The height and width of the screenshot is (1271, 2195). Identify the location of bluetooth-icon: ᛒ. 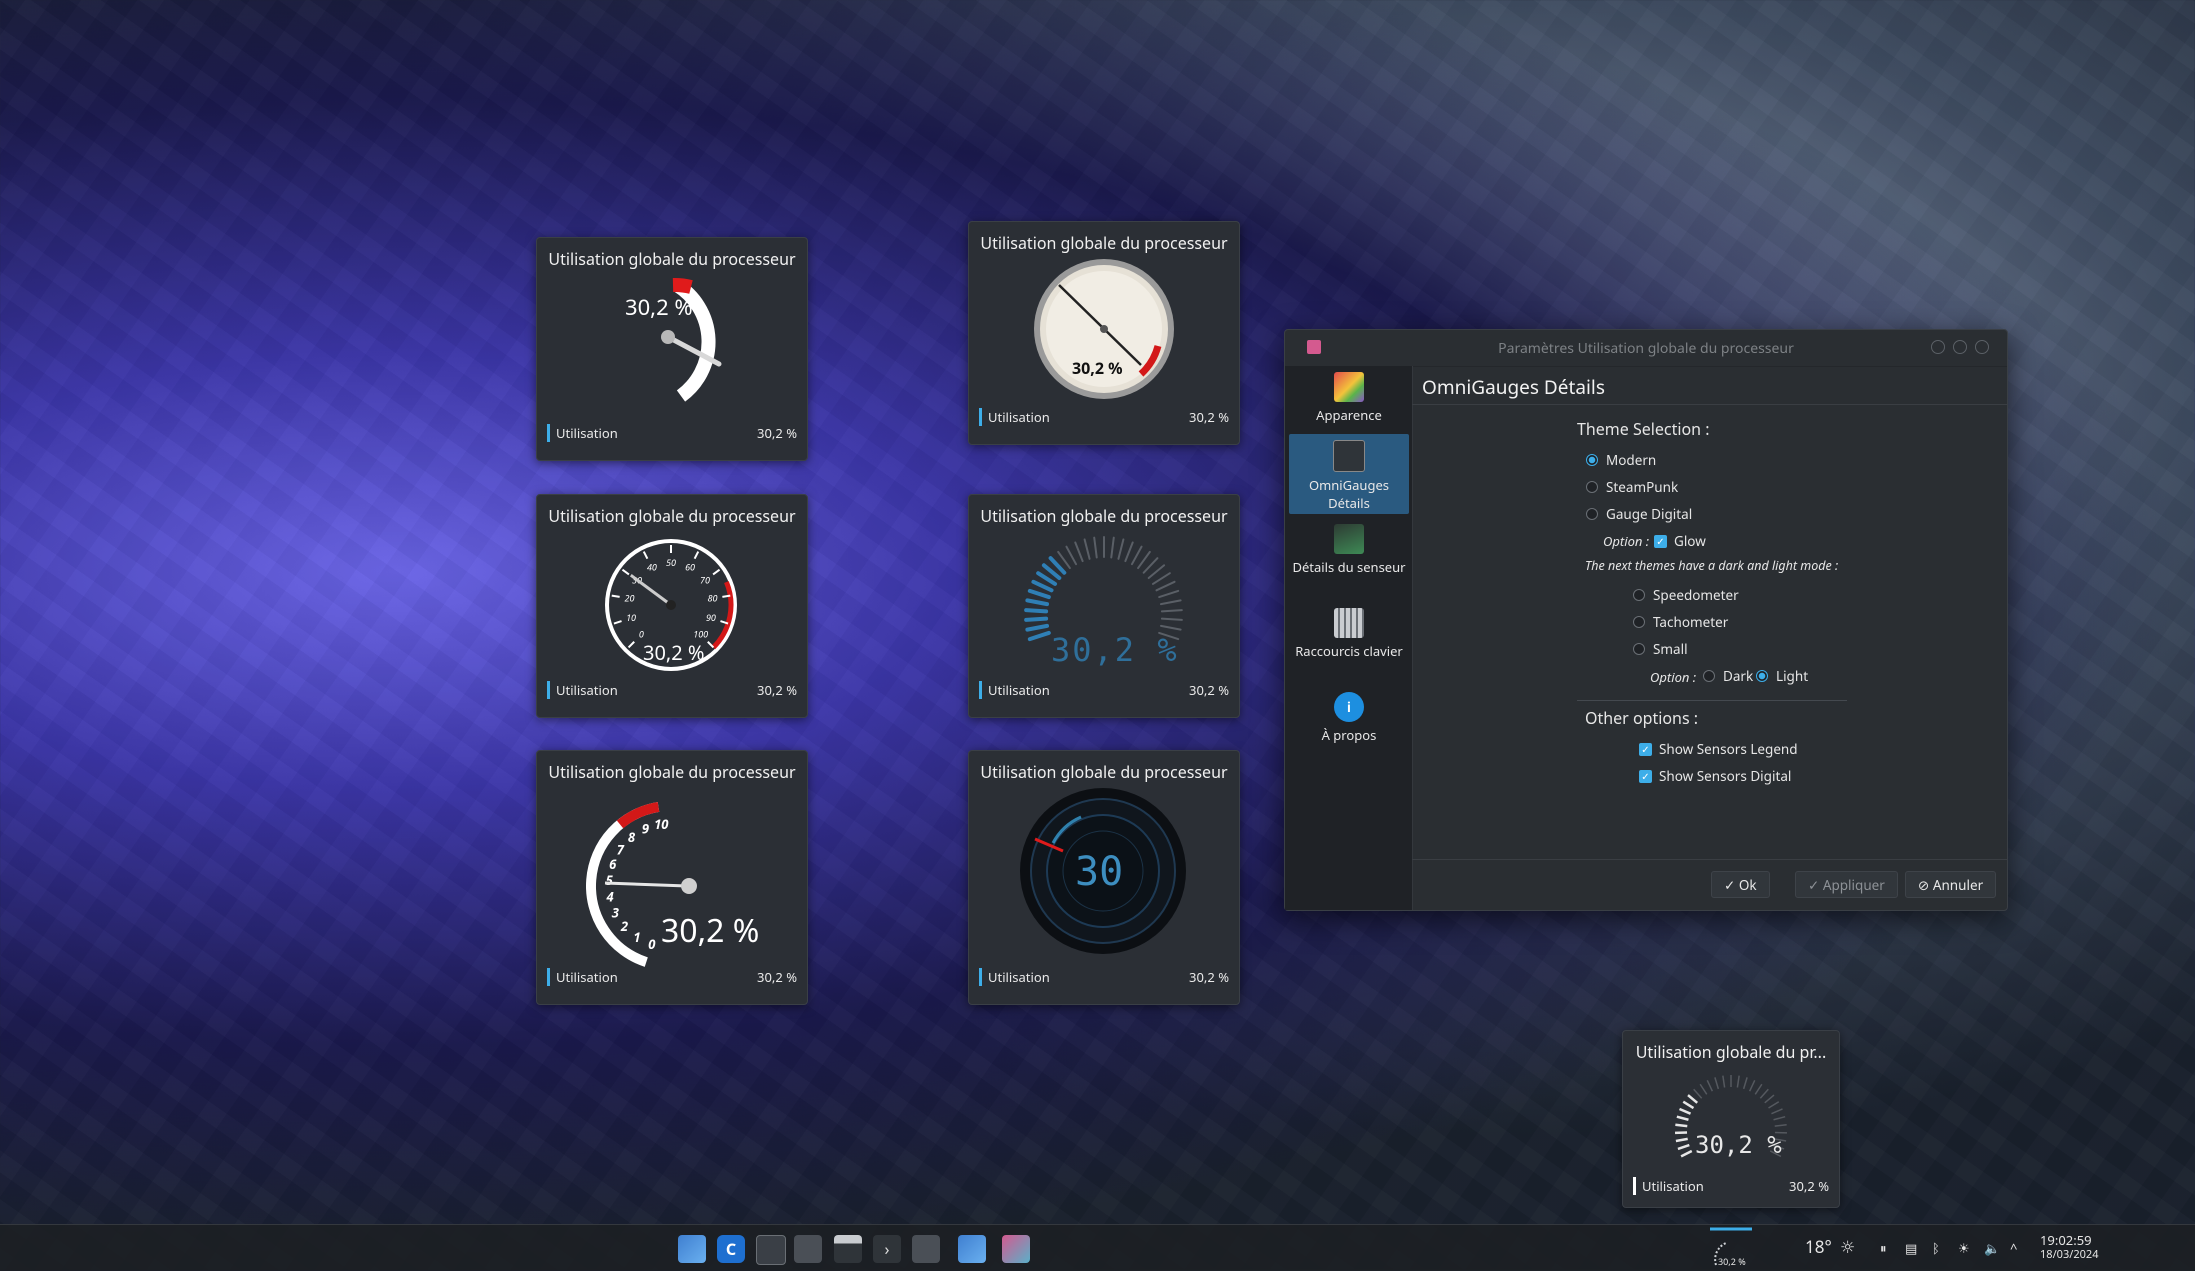
(1936, 1248).